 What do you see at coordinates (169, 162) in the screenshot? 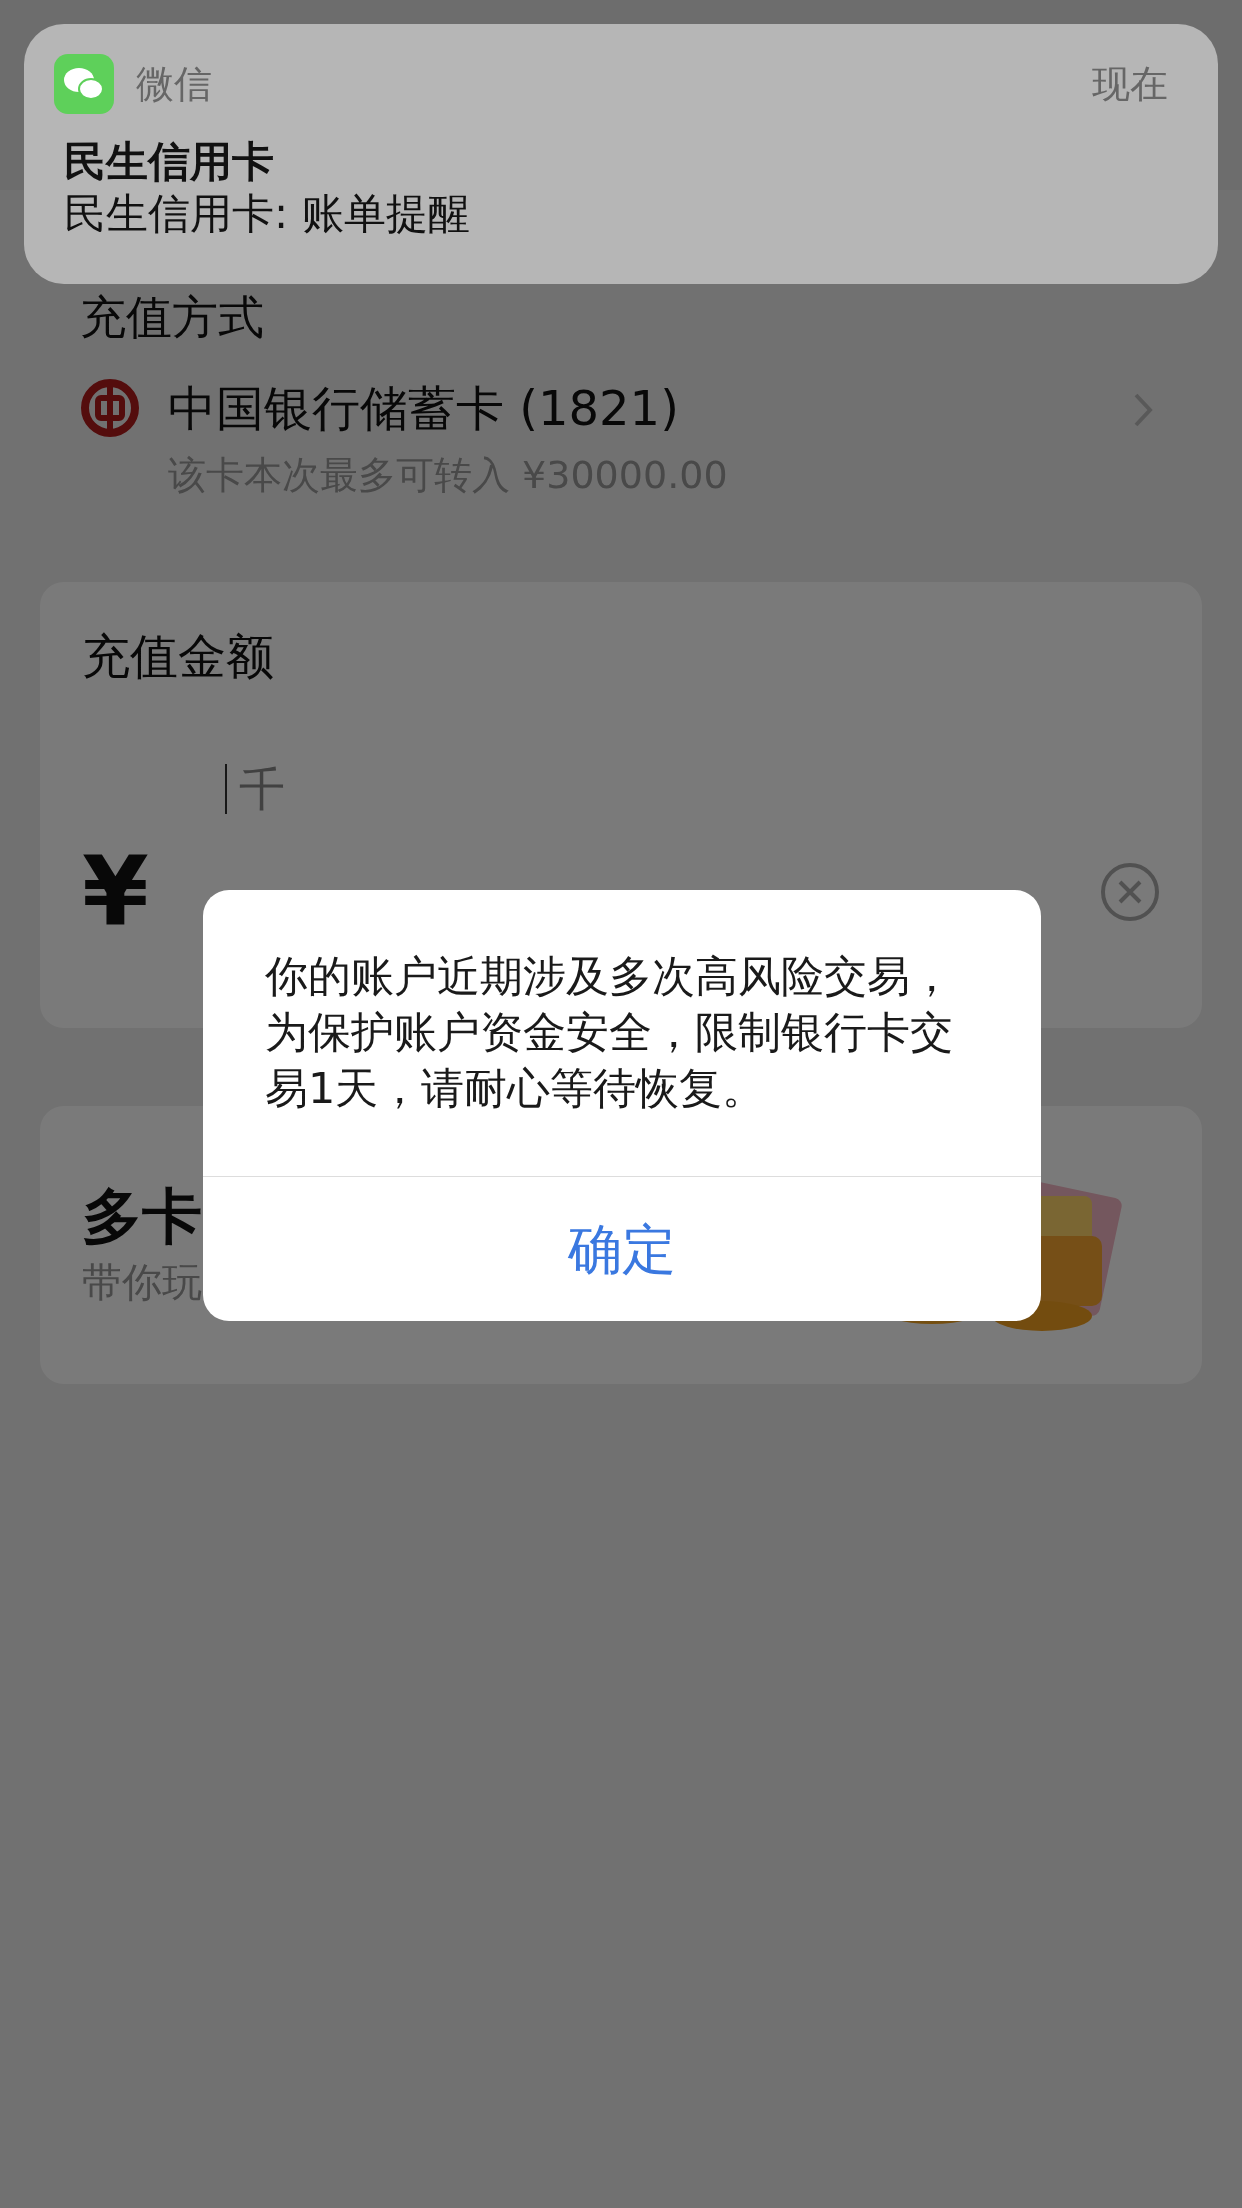
I see `notification-title: 民生信用卡` at bounding box center [169, 162].